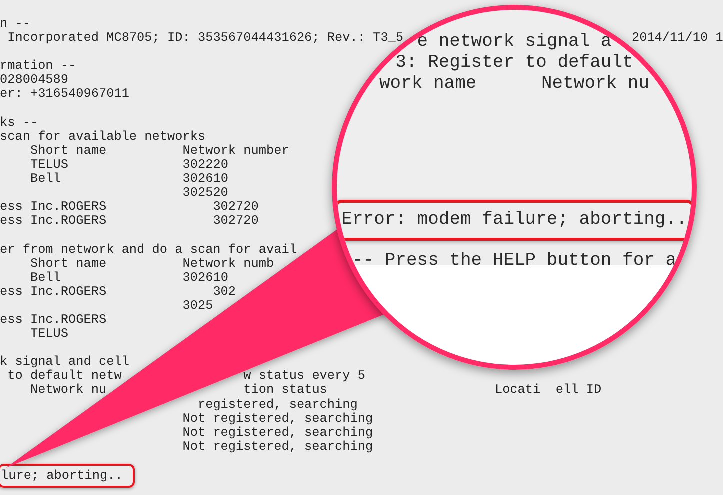 This screenshot has height=495, width=723. What do you see at coordinates (205, 192) in the screenshot?
I see `terminal-text: 302520` at bounding box center [205, 192].